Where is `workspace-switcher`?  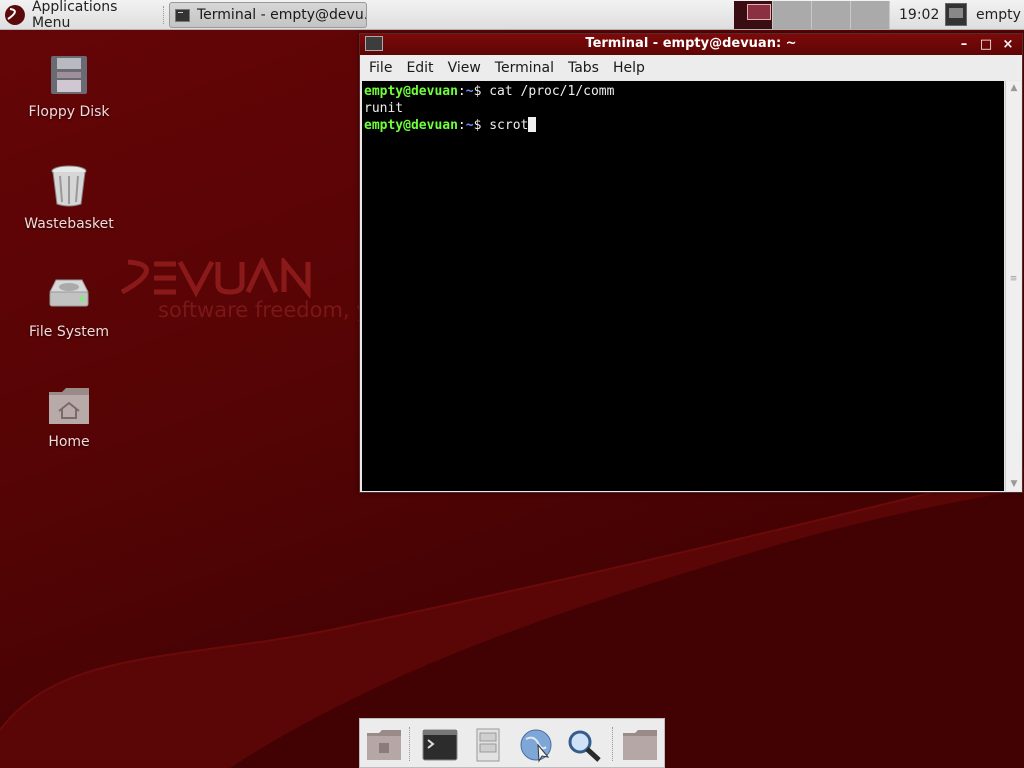
workspace-switcher is located at coordinates (812, 15).